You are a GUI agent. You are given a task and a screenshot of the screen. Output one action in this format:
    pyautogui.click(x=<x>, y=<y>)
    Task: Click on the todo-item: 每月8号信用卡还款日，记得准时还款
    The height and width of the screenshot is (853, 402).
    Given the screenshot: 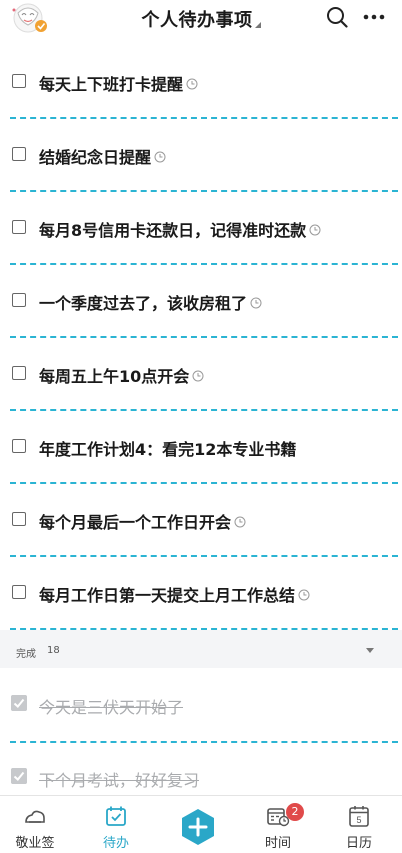 What is the action you would take?
    pyautogui.click(x=201, y=228)
    